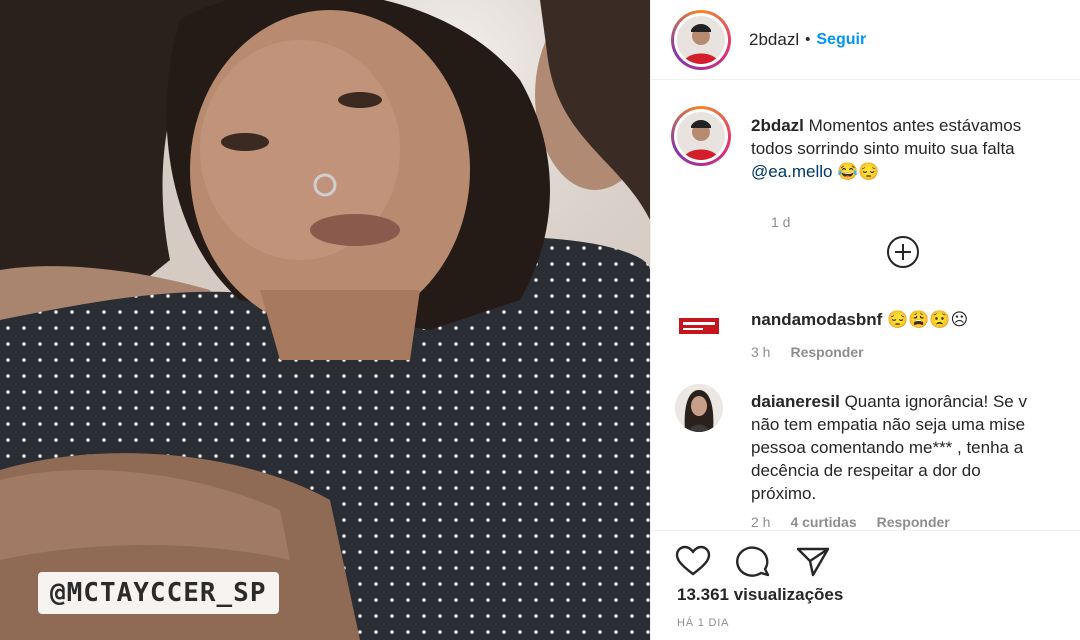 Image resolution: width=1080 pixels, height=640 pixels. I want to click on post-date: HÁ 1 DIA, so click(703, 623).